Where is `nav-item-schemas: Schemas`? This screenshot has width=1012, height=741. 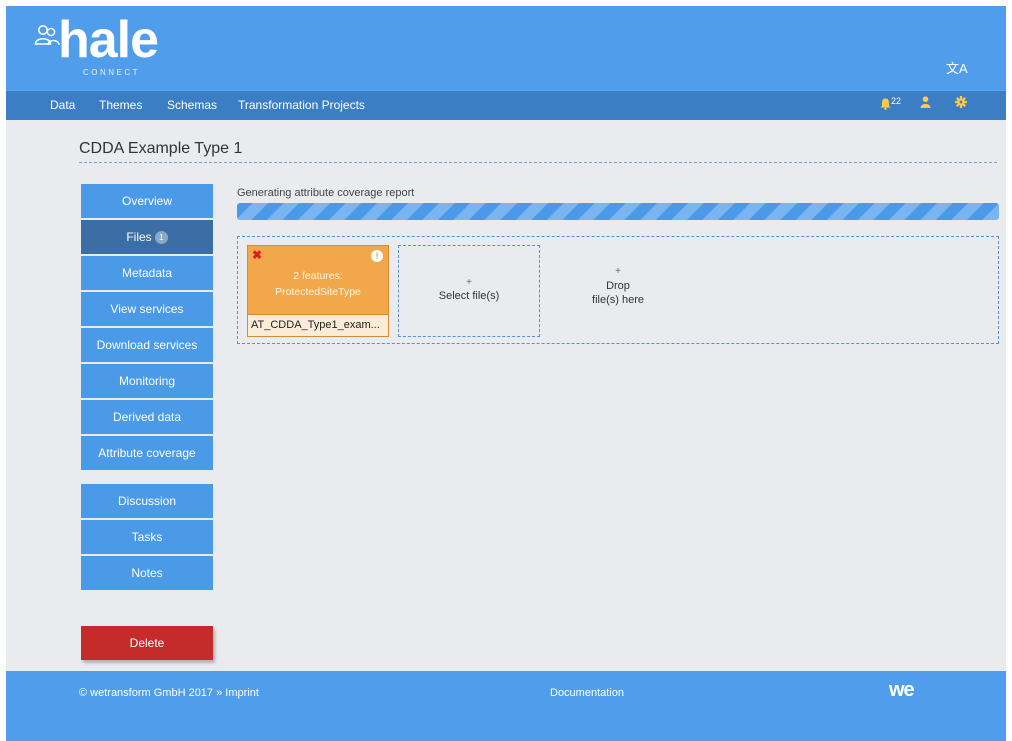 nav-item-schemas: Schemas is located at coordinates (192, 105).